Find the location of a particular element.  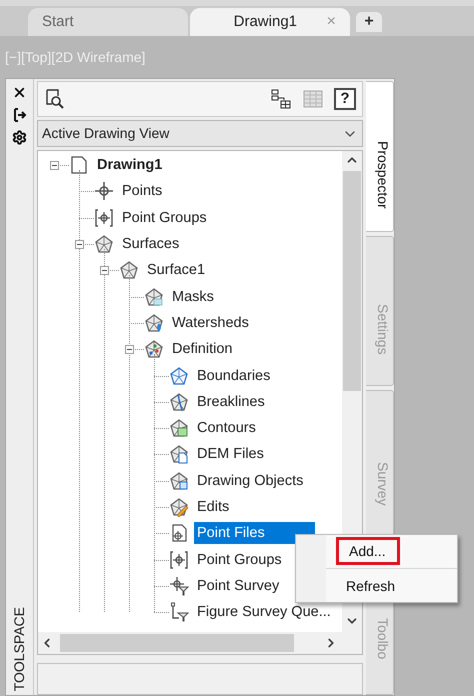

pentagon-dots-icon is located at coordinates (154, 349).